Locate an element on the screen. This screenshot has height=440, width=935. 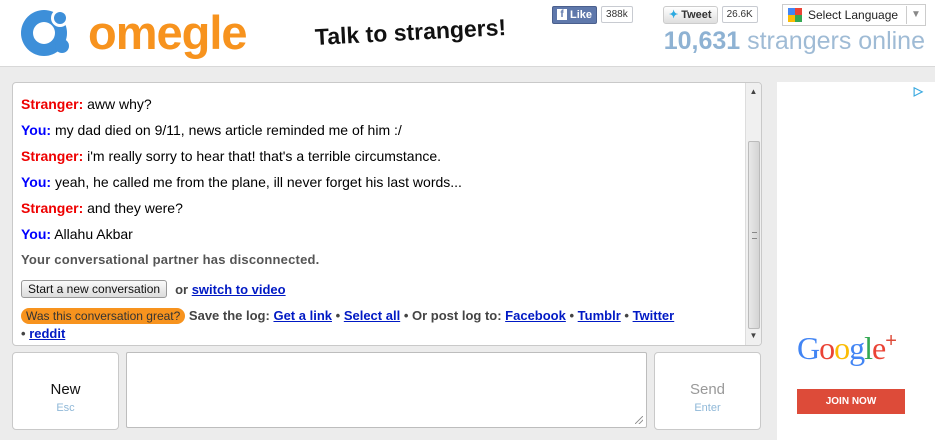
start-new-conversation-button: Start a new conversation is located at coordinates (94, 289).